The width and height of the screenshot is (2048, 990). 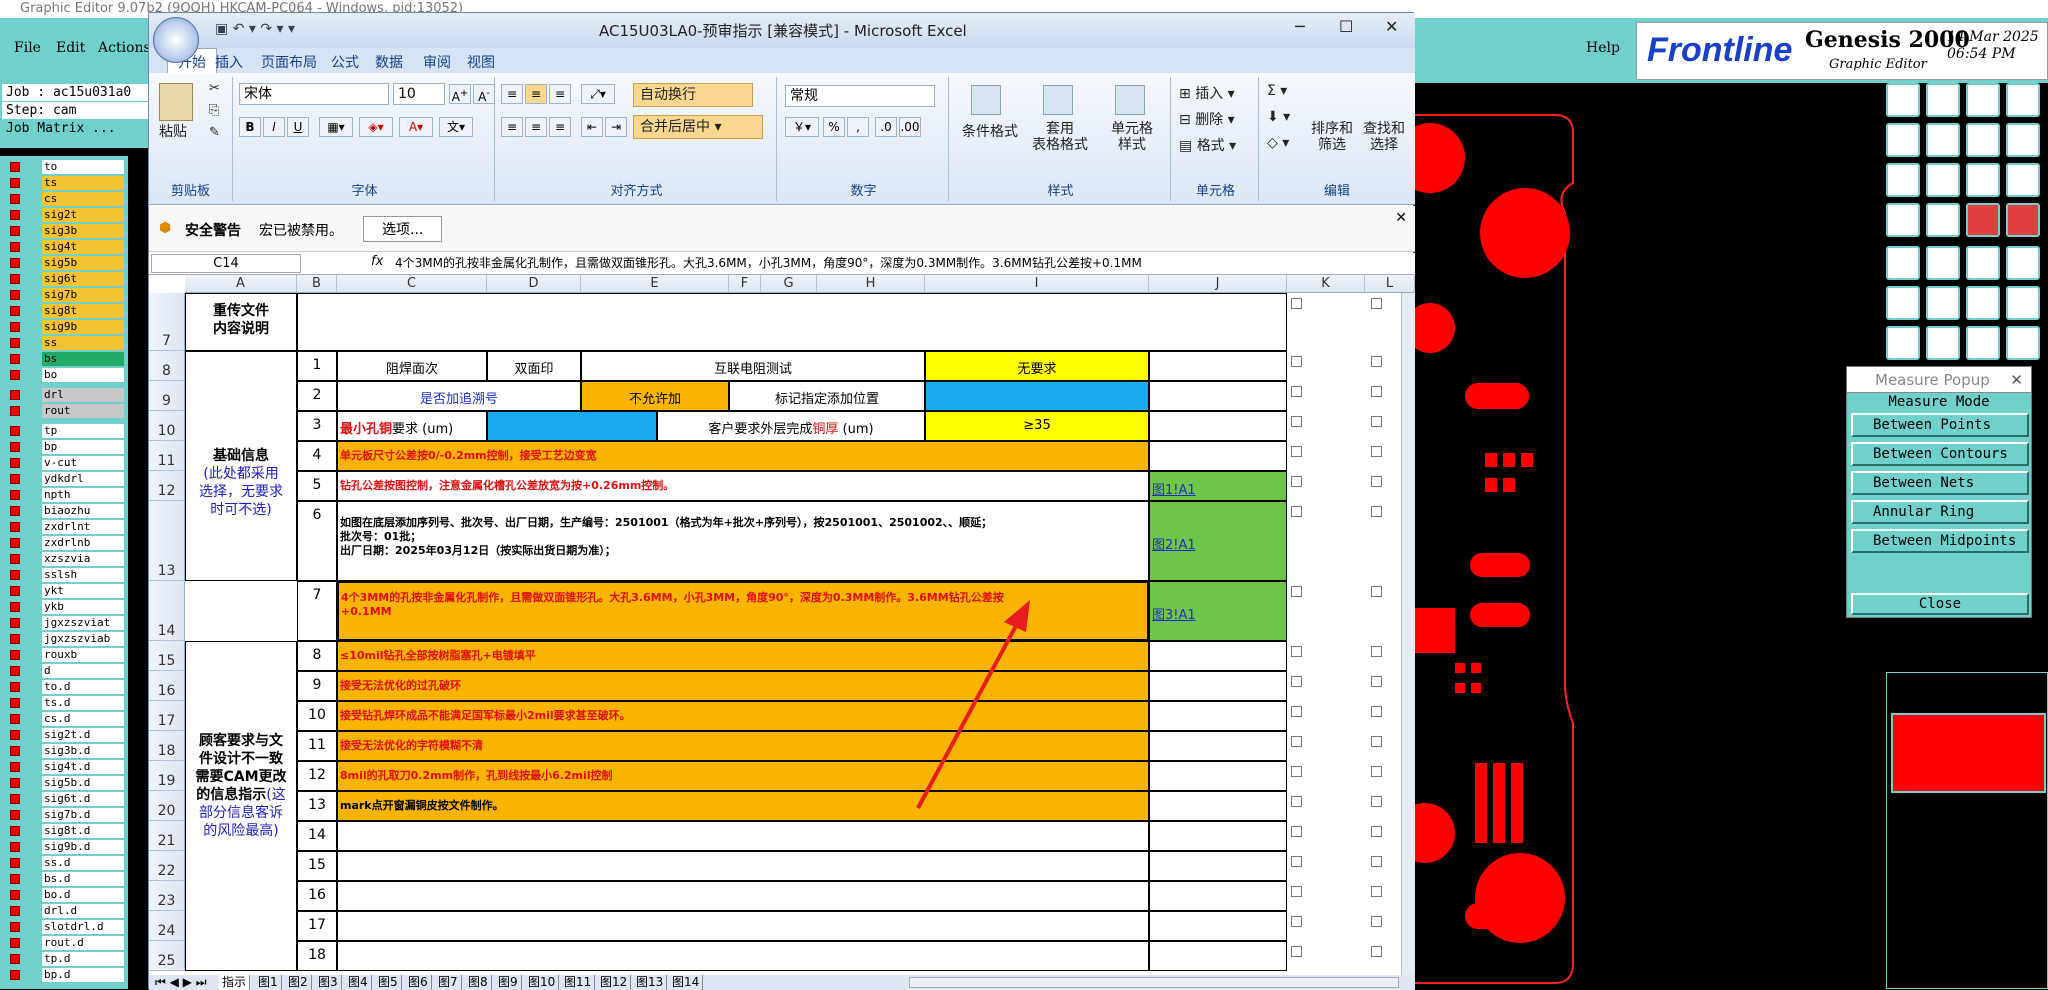 I want to click on insert-cells-button: ⊞ 插入 ▾, so click(x=1207, y=93).